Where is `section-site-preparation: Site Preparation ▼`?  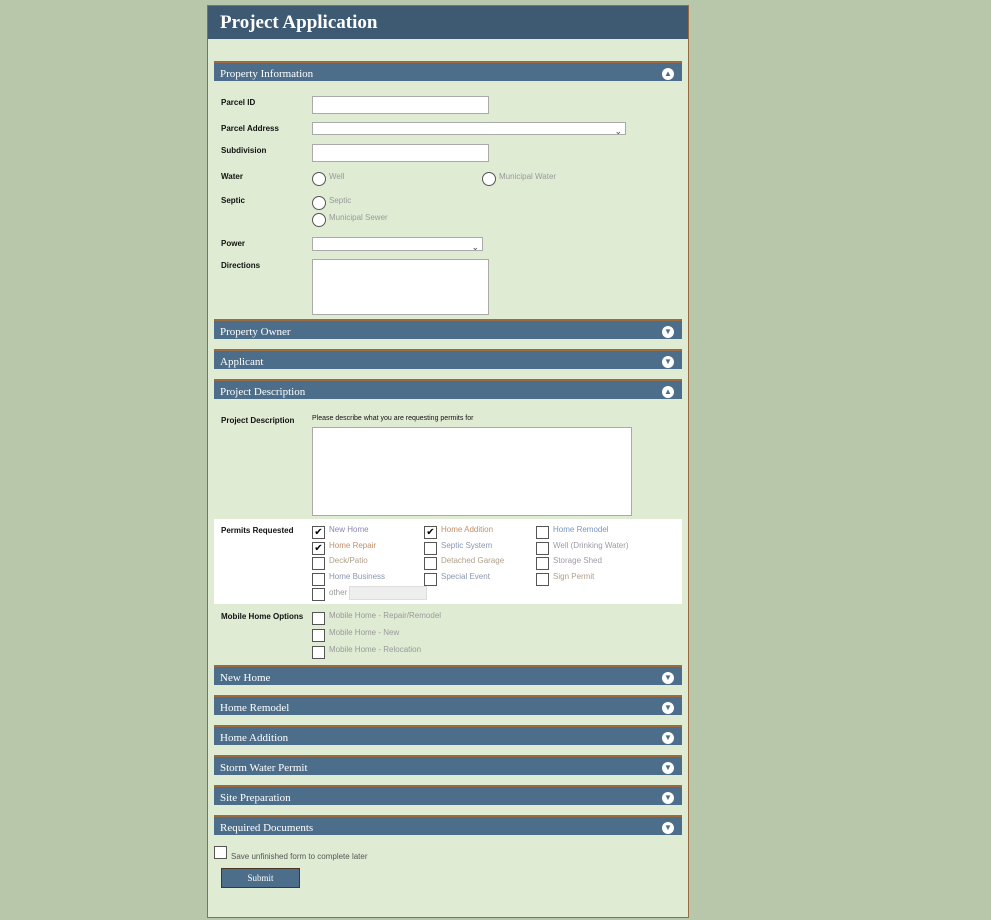 section-site-preparation: Site Preparation ▼ is located at coordinates (448, 795).